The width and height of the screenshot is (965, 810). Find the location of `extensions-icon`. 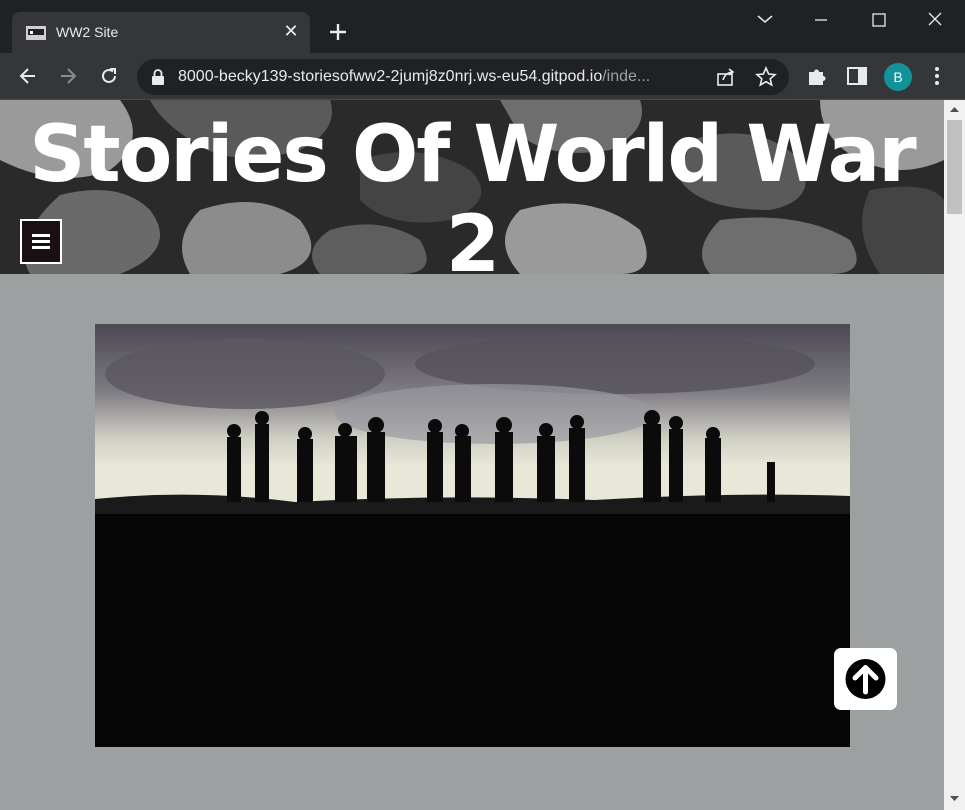

extensions-icon is located at coordinates (817, 76).